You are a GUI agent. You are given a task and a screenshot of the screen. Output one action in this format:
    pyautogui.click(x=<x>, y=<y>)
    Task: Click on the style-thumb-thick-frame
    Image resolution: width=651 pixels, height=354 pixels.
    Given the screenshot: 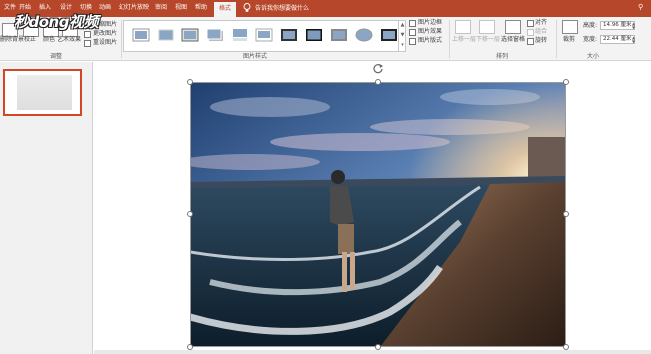 What is the action you would take?
    pyautogui.click(x=190, y=35)
    